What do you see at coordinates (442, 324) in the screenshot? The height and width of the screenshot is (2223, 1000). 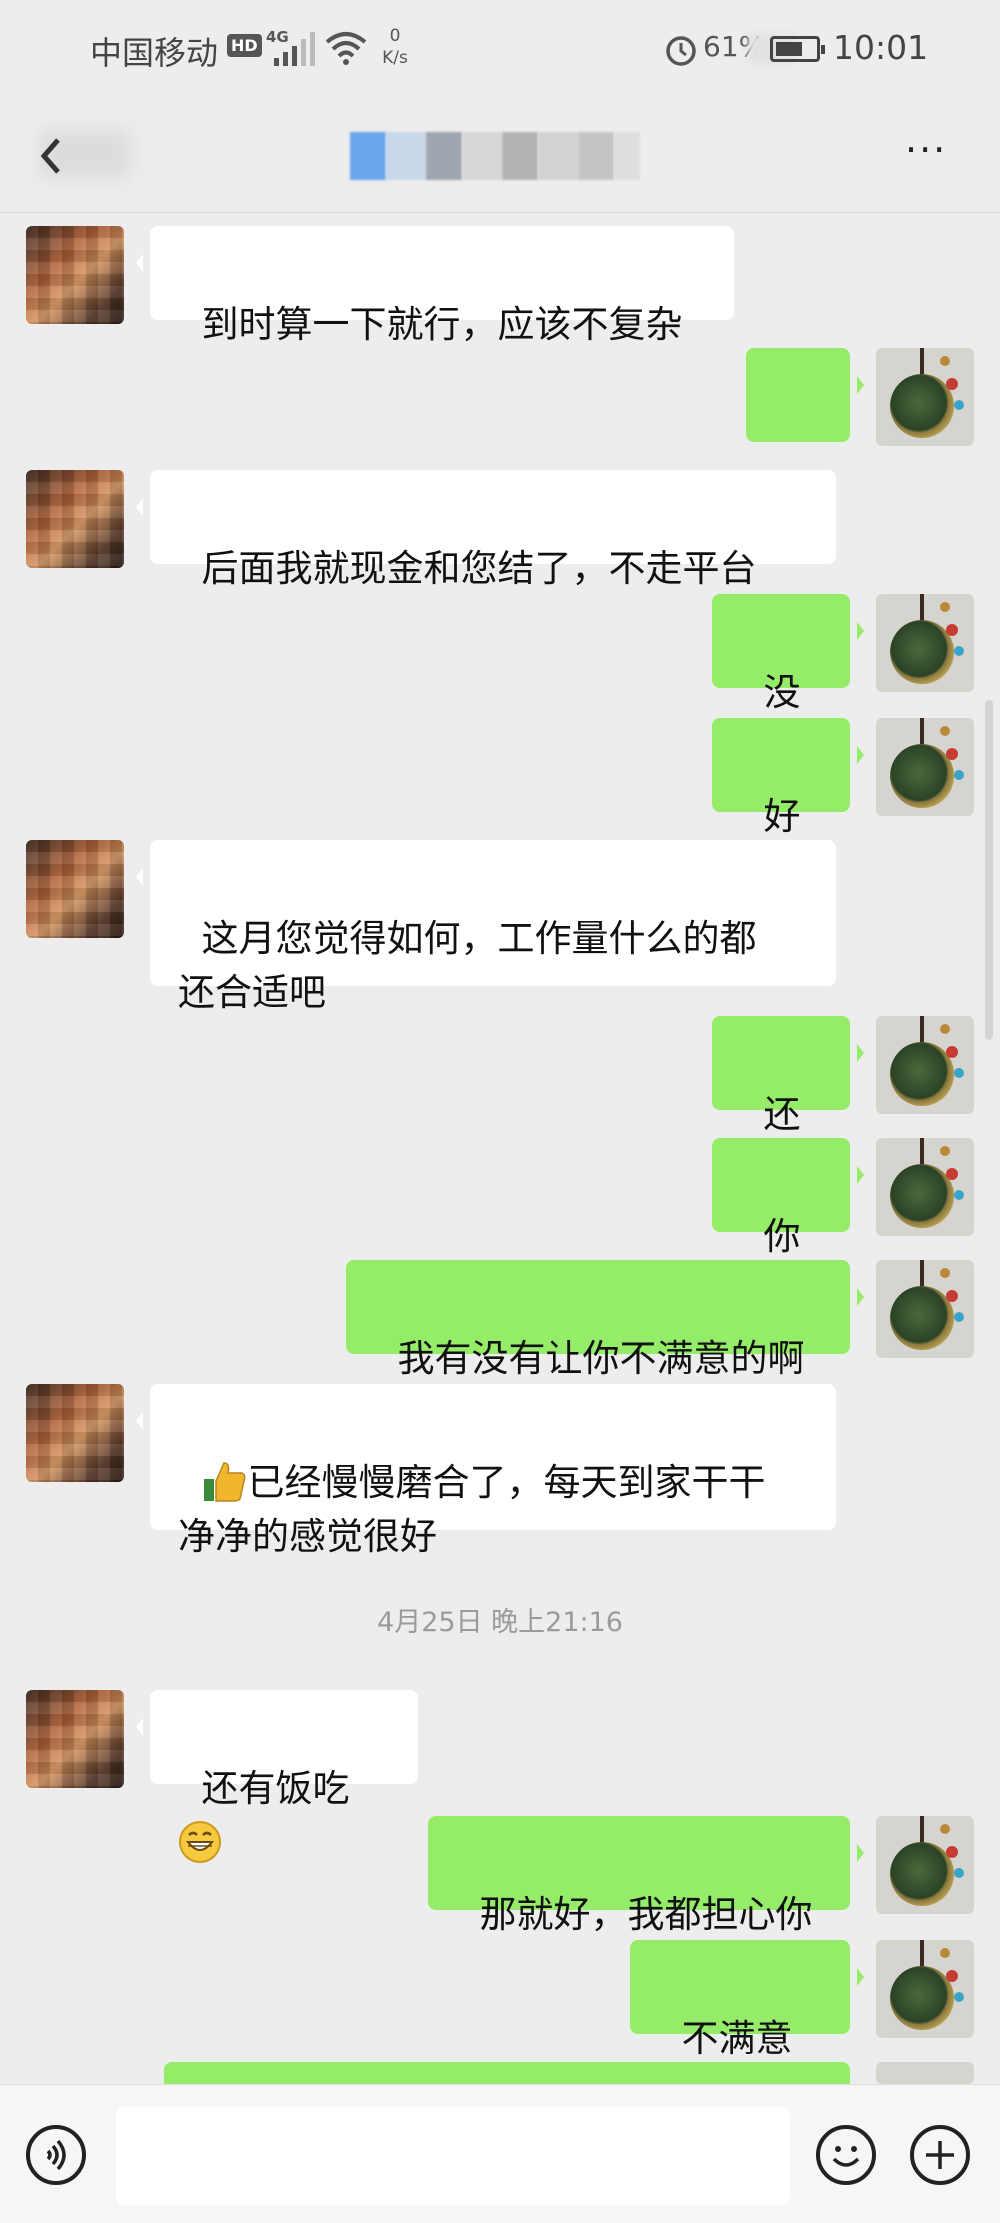 I see `message-text: 到时算一下就行，应该不复杂` at bounding box center [442, 324].